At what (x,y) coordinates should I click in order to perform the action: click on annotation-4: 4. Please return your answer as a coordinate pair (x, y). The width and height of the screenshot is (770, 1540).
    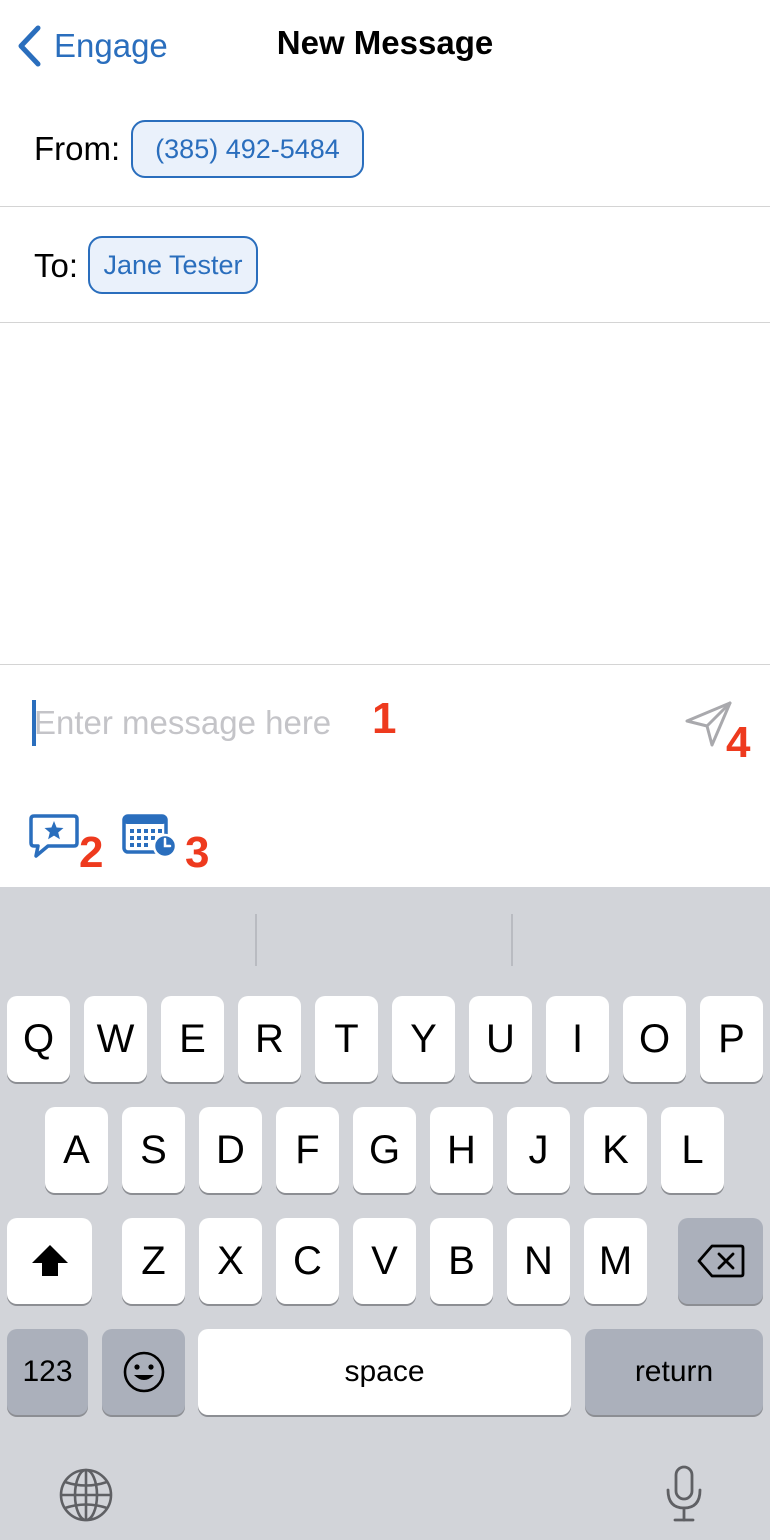
    Looking at the image, I should click on (738, 742).